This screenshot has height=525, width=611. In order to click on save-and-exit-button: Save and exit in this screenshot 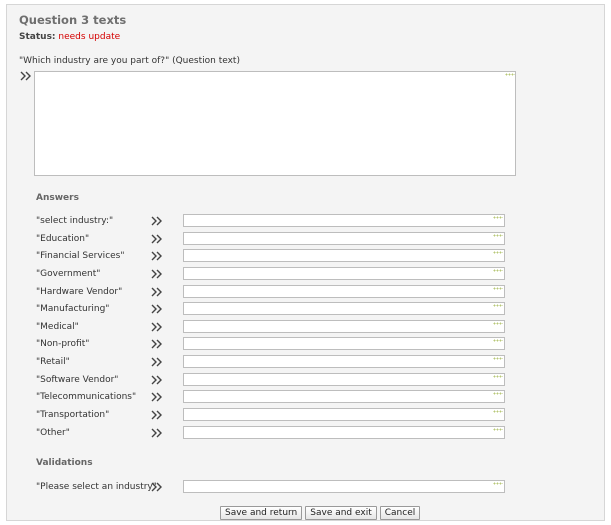, I will do `click(341, 513)`.